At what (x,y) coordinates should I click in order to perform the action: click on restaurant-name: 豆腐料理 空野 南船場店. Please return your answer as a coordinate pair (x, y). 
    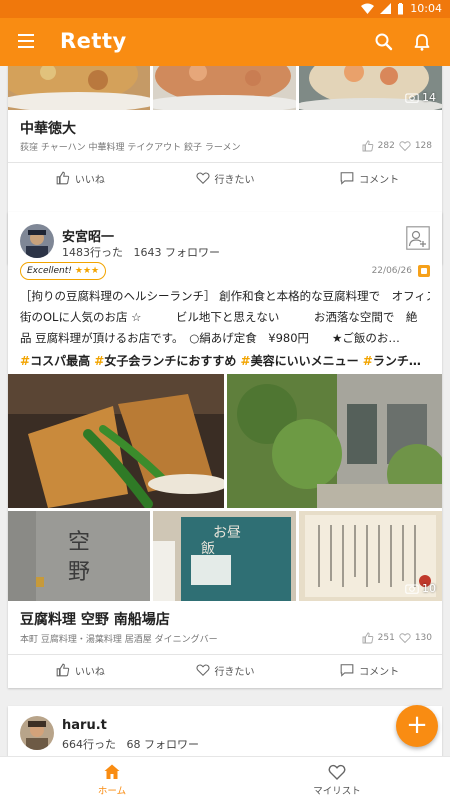
    Looking at the image, I should click on (95, 619).